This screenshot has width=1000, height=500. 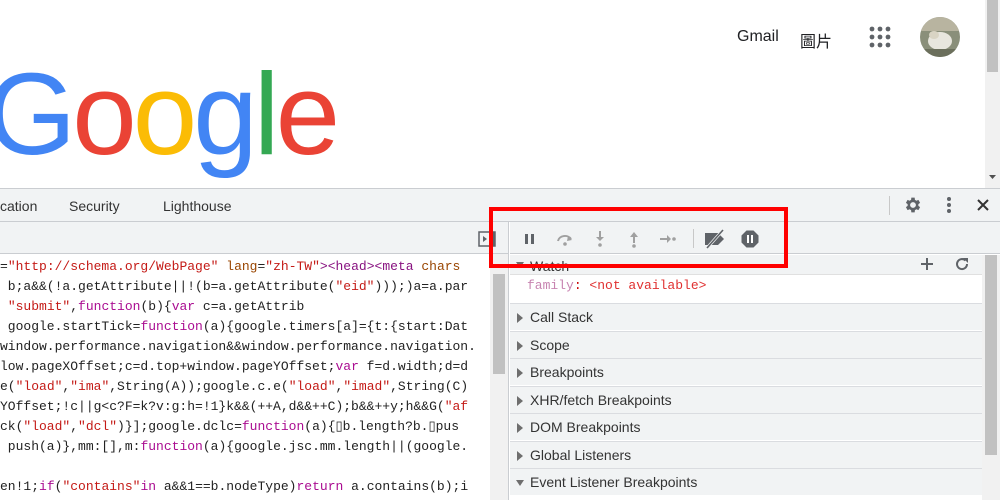 What do you see at coordinates (962, 264) in the screenshot?
I see `refresh-icon` at bounding box center [962, 264].